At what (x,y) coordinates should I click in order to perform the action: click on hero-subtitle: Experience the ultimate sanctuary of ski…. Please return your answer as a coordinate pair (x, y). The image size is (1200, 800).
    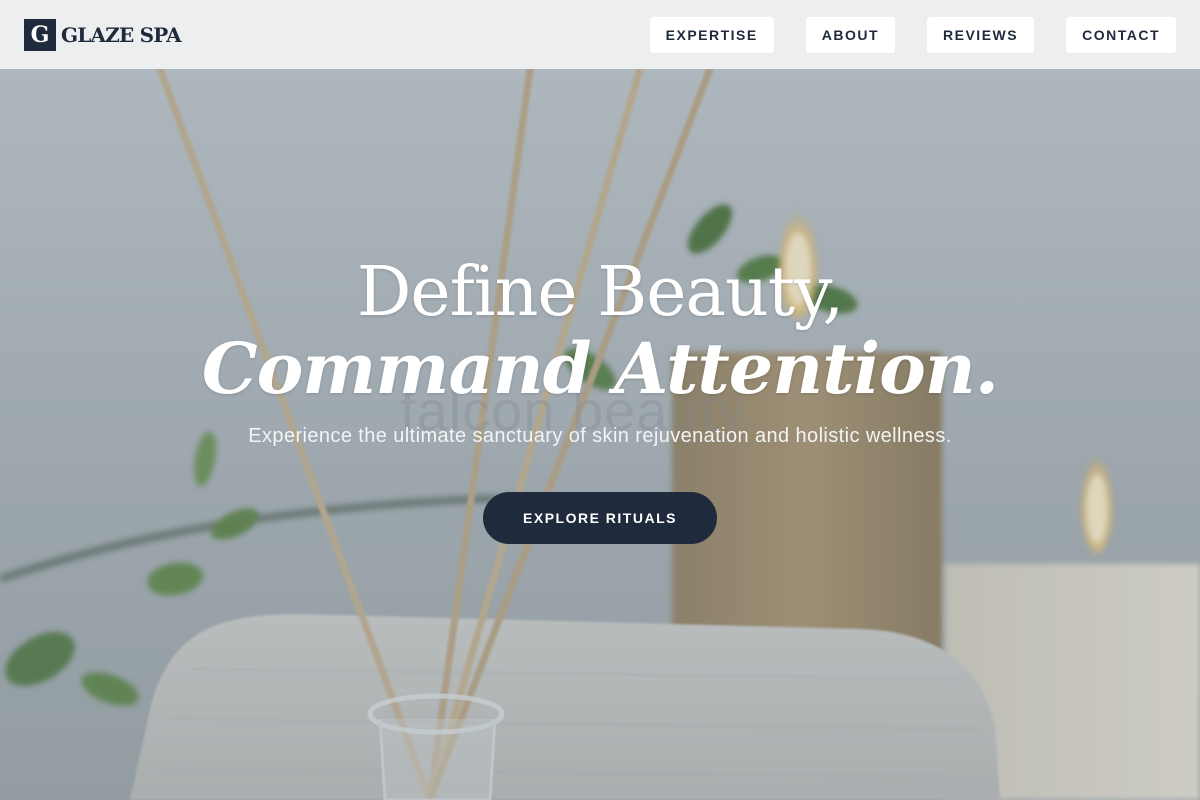
    Looking at the image, I should click on (600, 436).